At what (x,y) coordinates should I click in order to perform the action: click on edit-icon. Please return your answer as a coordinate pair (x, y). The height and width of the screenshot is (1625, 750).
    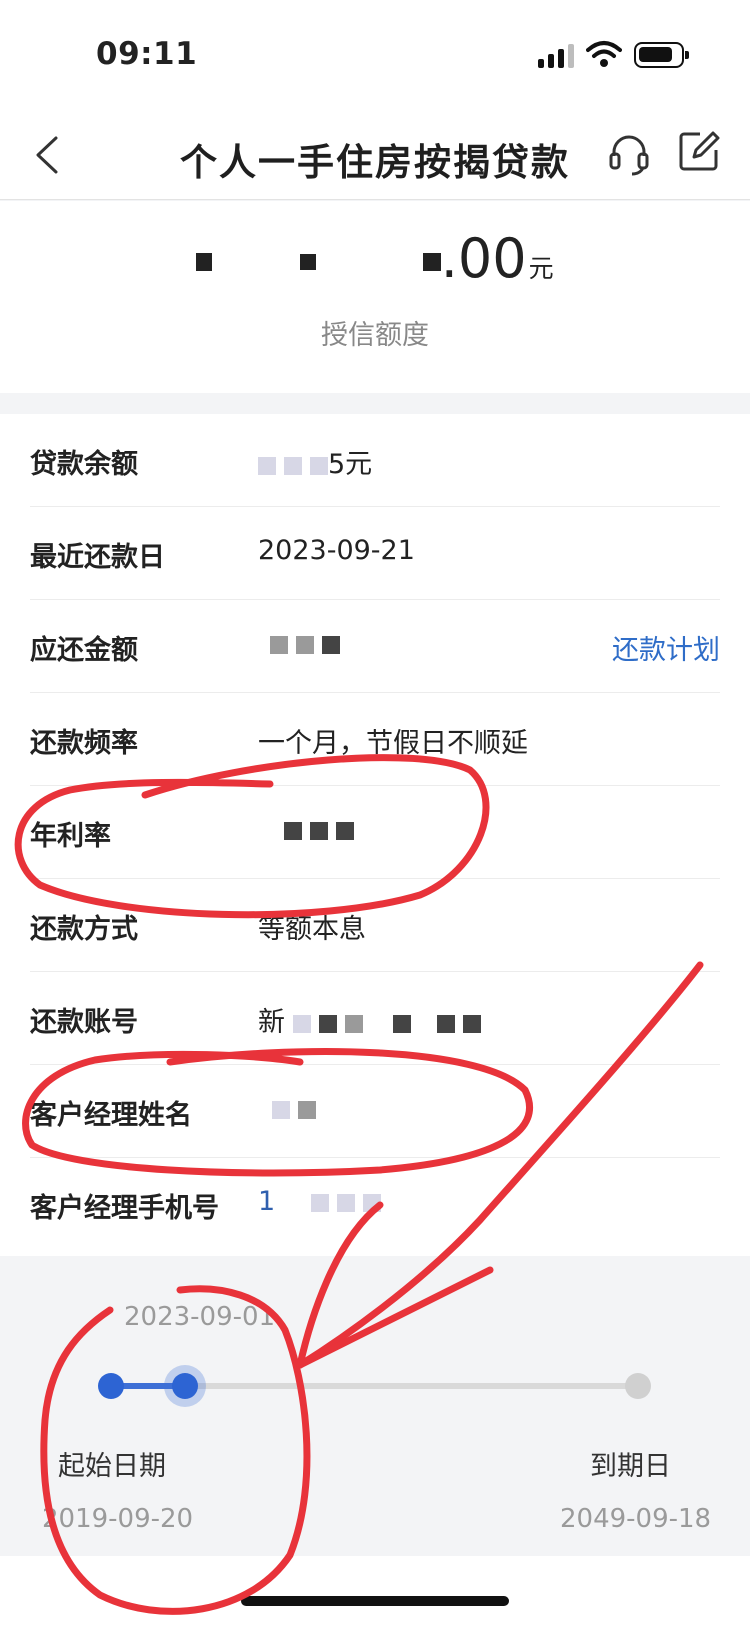
    Looking at the image, I should click on (699, 151).